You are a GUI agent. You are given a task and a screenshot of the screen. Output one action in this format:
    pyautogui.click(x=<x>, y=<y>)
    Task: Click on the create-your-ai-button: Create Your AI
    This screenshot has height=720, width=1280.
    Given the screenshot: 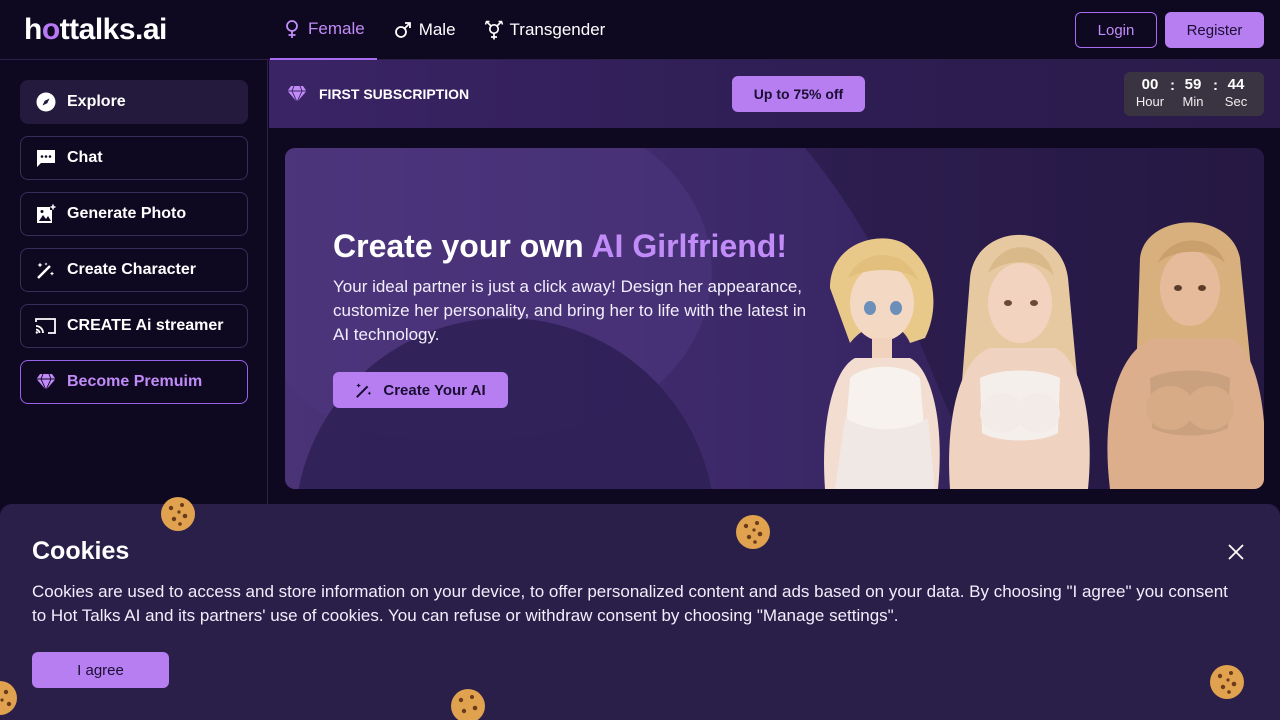 What is the action you would take?
    pyautogui.click(x=420, y=390)
    